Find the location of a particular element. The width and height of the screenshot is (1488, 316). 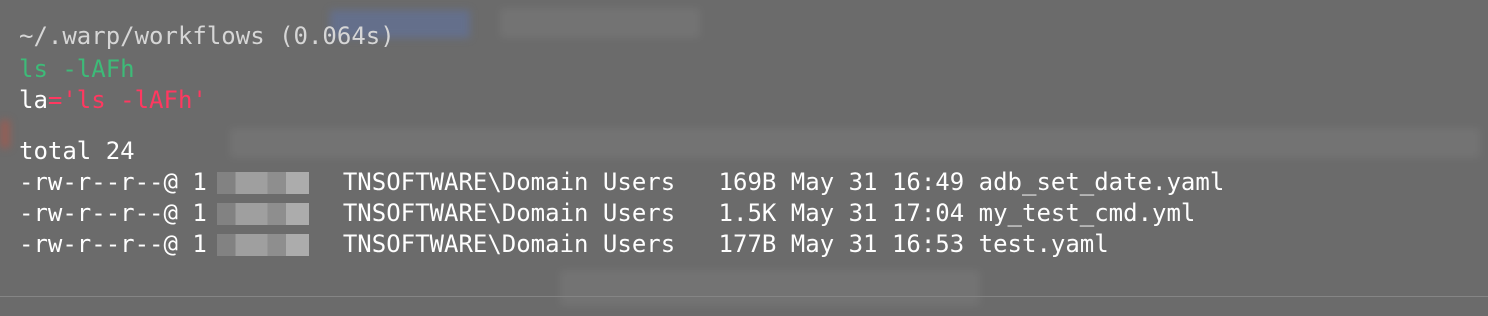

listing-total: total 24 is located at coordinates (77, 151).